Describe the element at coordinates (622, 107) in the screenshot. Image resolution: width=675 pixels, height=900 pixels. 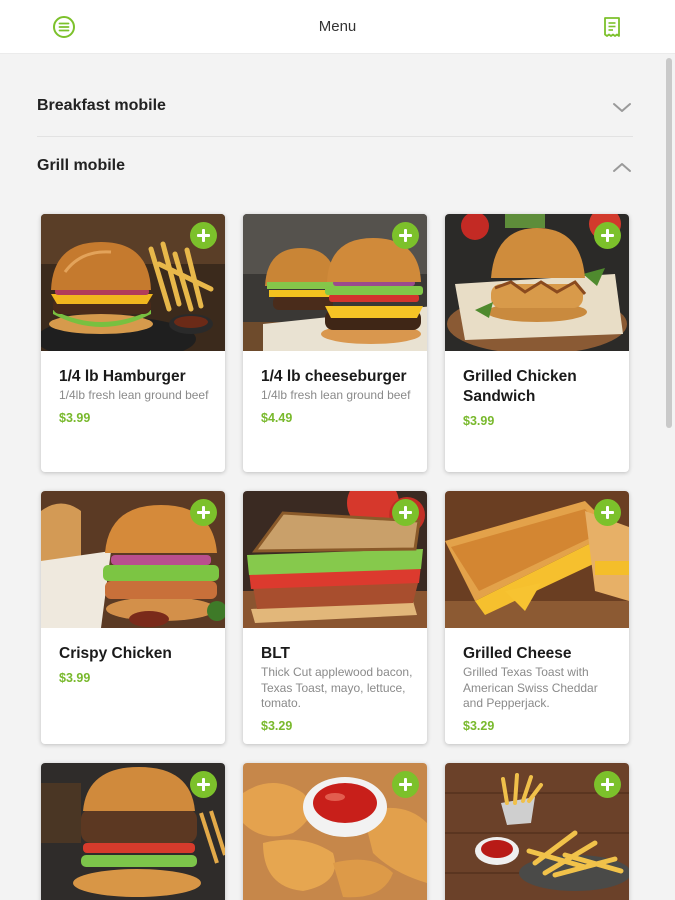
I see `chevron-down-icon` at that location.